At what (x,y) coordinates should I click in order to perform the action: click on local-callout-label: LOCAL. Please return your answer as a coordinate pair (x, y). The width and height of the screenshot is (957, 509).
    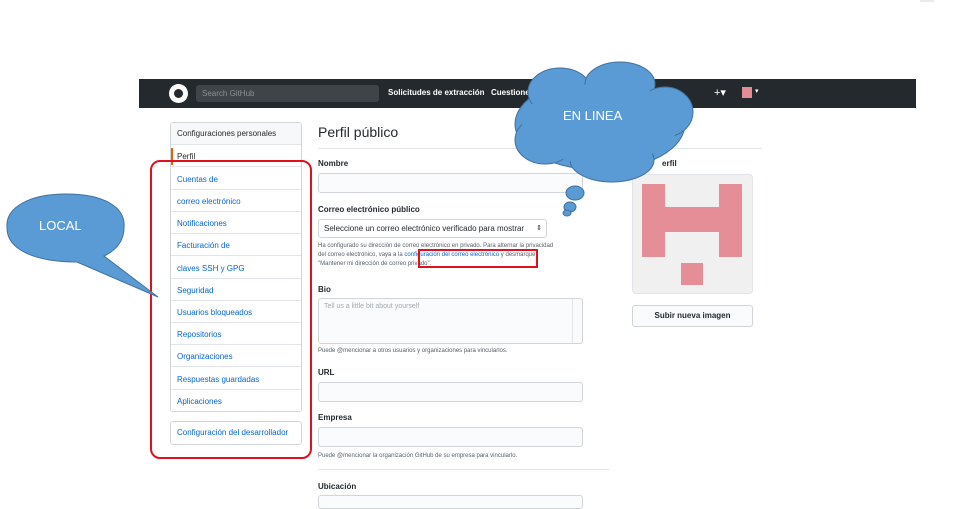
    Looking at the image, I should click on (60, 225).